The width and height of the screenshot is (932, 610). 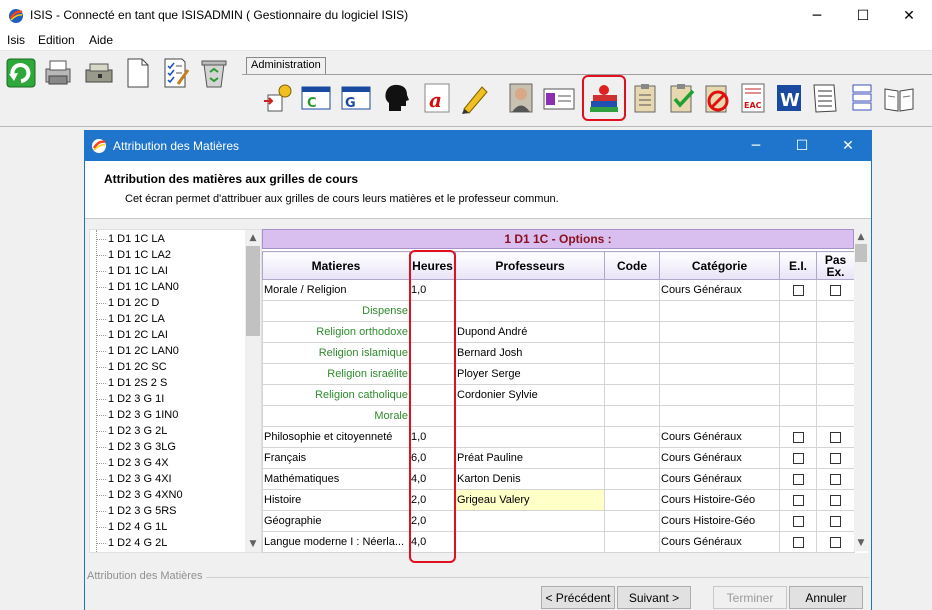 What do you see at coordinates (682, 98) in the screenshot?
I see `clipboard-check-icon` at bounding box center [682, 98].